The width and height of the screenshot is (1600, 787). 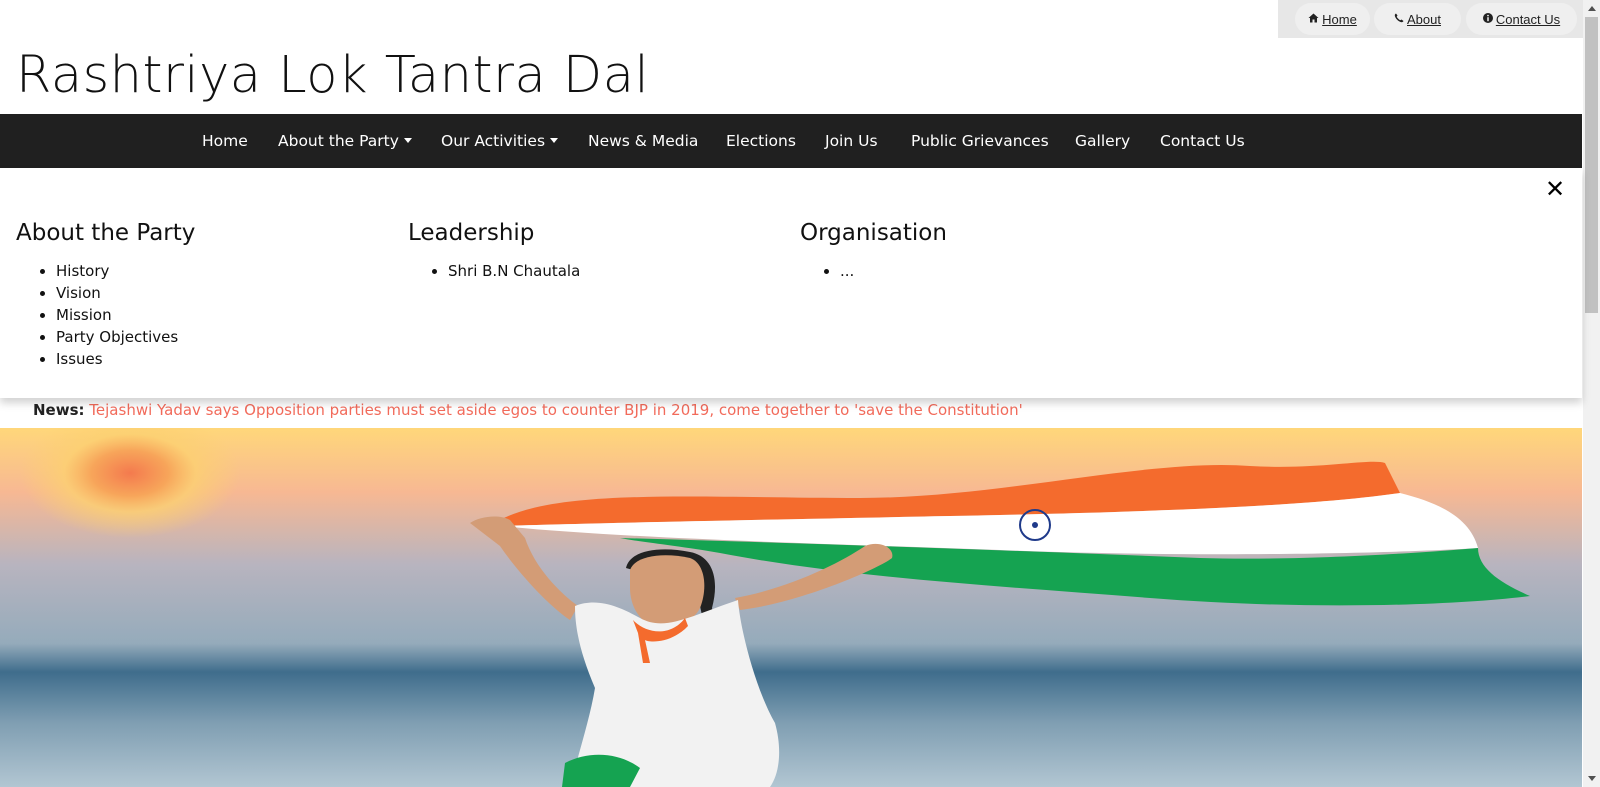 What do you see at coordinates (1591, 8) in the screenshot?
I see `scroll-up-icon` at bounding box center [1591, 8].